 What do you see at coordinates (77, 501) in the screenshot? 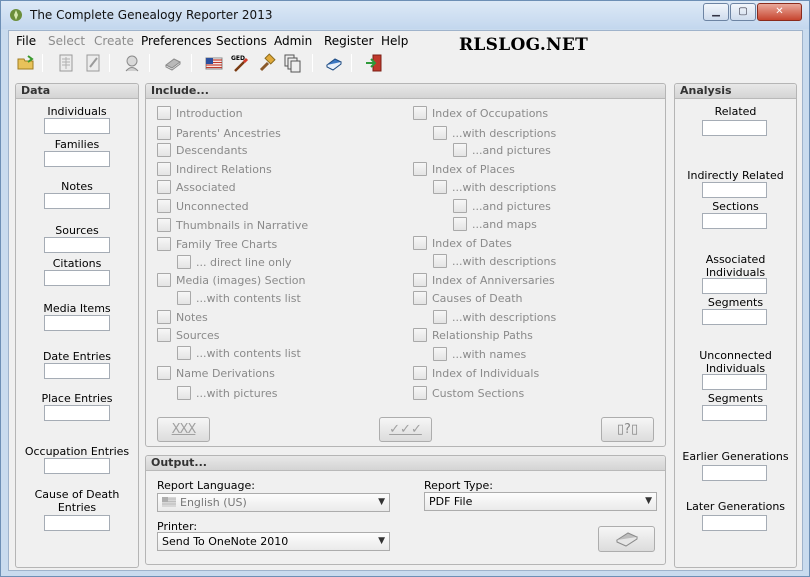
I see `cause-of-death-entries-label: Cause of Death Entries` at bounding box center [77, 501].